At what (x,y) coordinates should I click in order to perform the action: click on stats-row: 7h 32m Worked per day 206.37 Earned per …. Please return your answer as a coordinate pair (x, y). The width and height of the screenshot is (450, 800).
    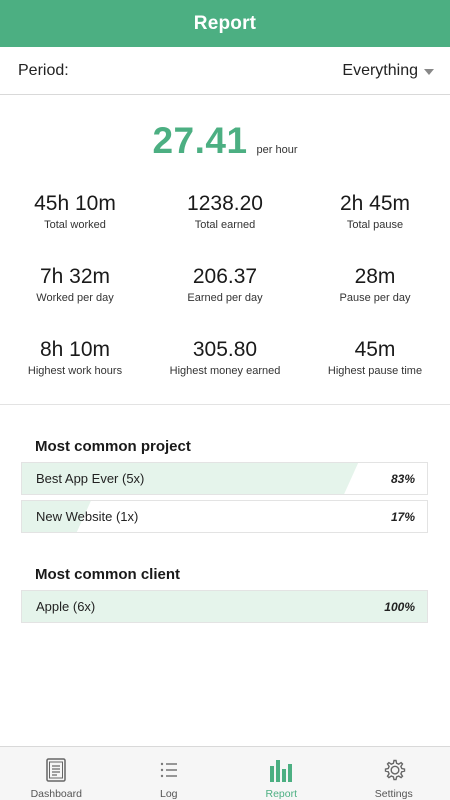
    Looking at the image, I should click on (225, 301).